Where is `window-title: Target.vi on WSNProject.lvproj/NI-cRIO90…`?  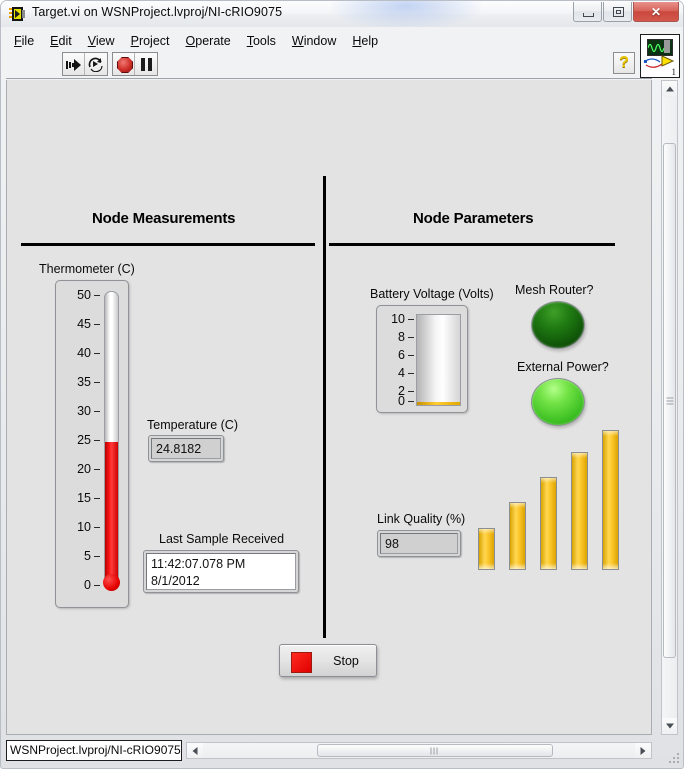
window-title: Target.vi on WSNProject.lvproj/NI-cRIO90… is located at coordinates (157, 12).